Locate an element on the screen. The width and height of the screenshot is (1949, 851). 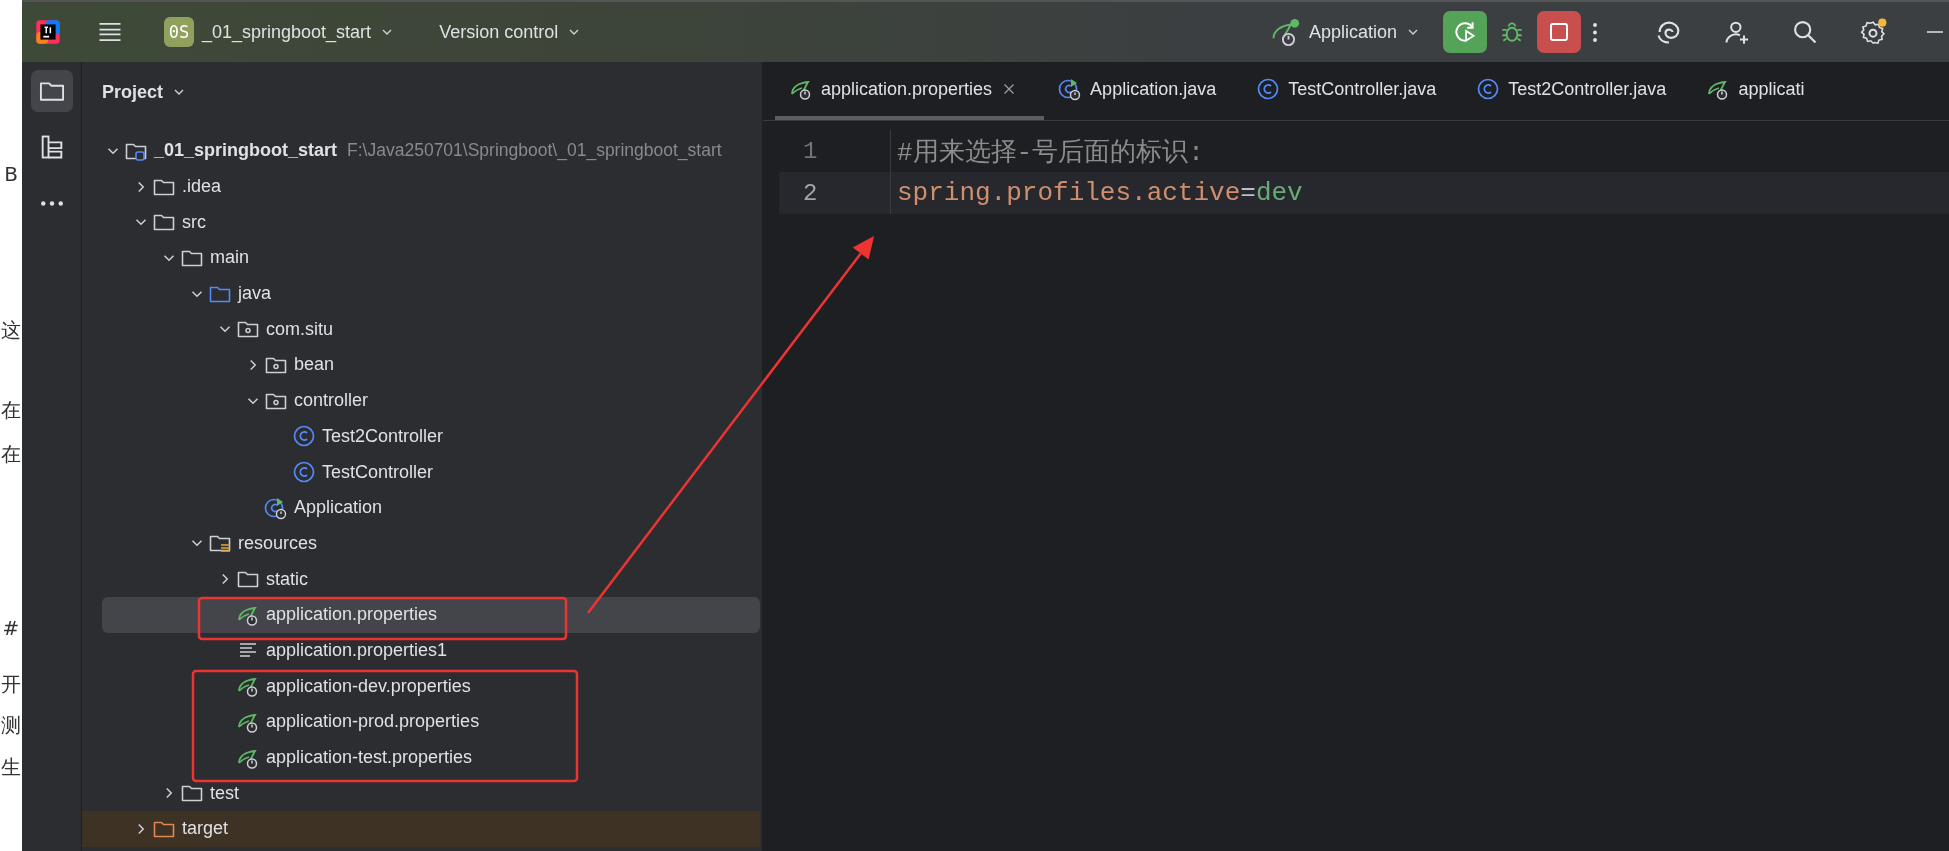
page-text: 测 is located at coordinates (11, 725).